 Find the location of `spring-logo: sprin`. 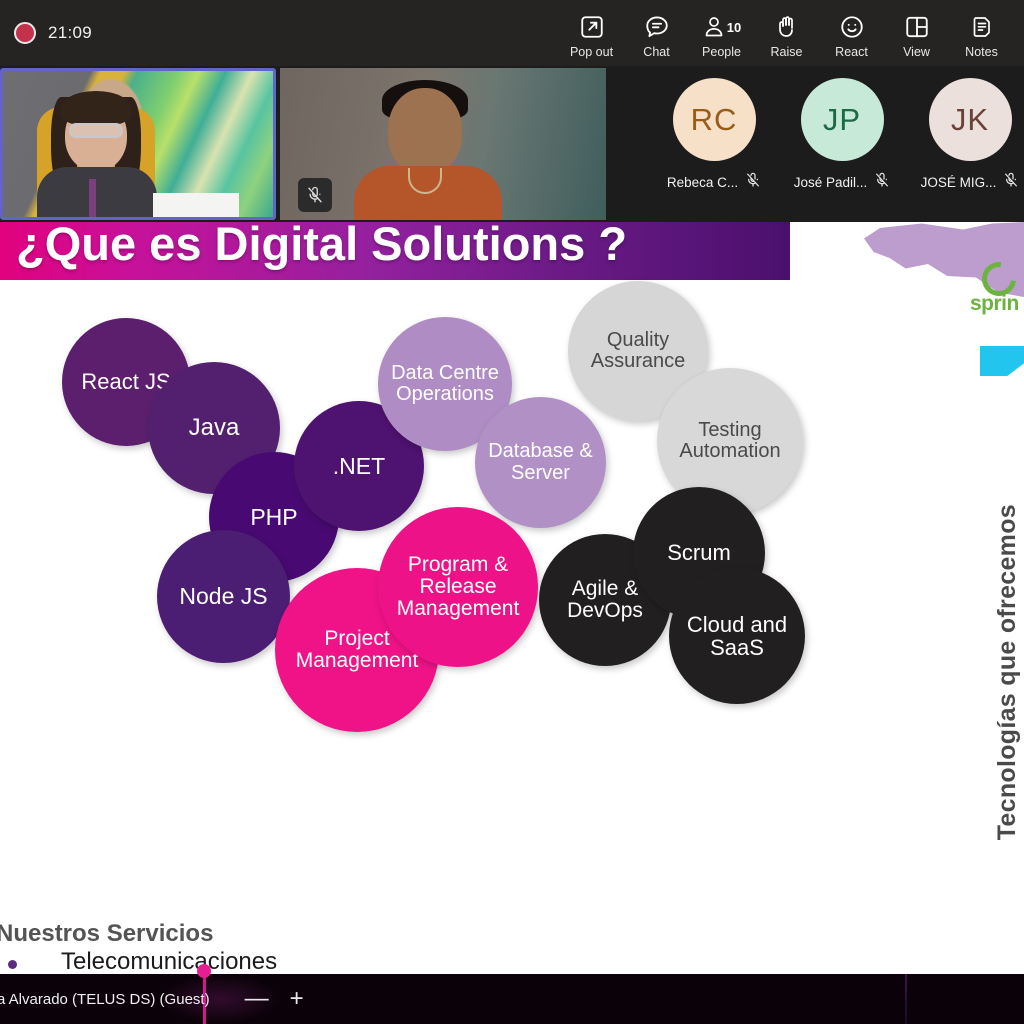

spring-logo: sprin is located at coordinates (989, 285).